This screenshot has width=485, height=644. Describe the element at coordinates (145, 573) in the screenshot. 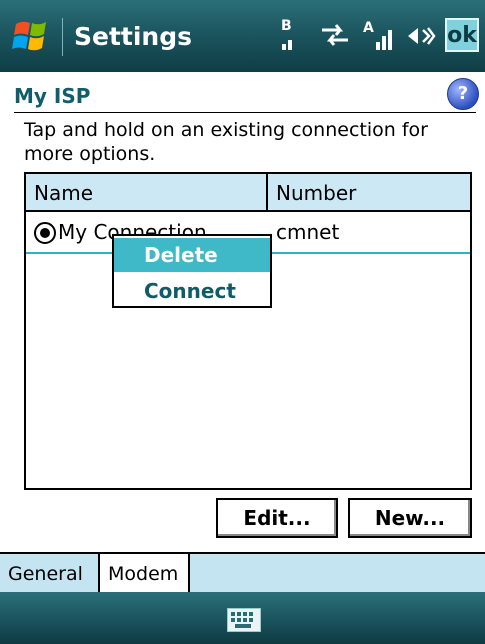

I see `tab-modem: Modem` at that location.